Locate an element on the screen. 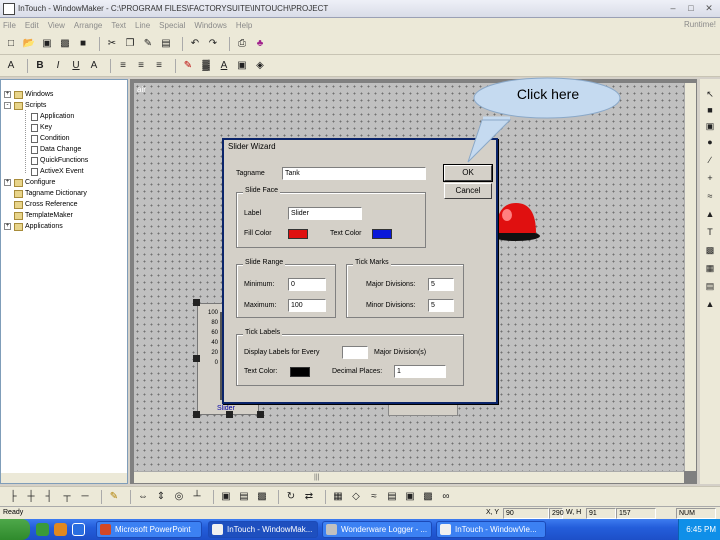  window-color-icon: ▣ is located at coordinates (242, 66).